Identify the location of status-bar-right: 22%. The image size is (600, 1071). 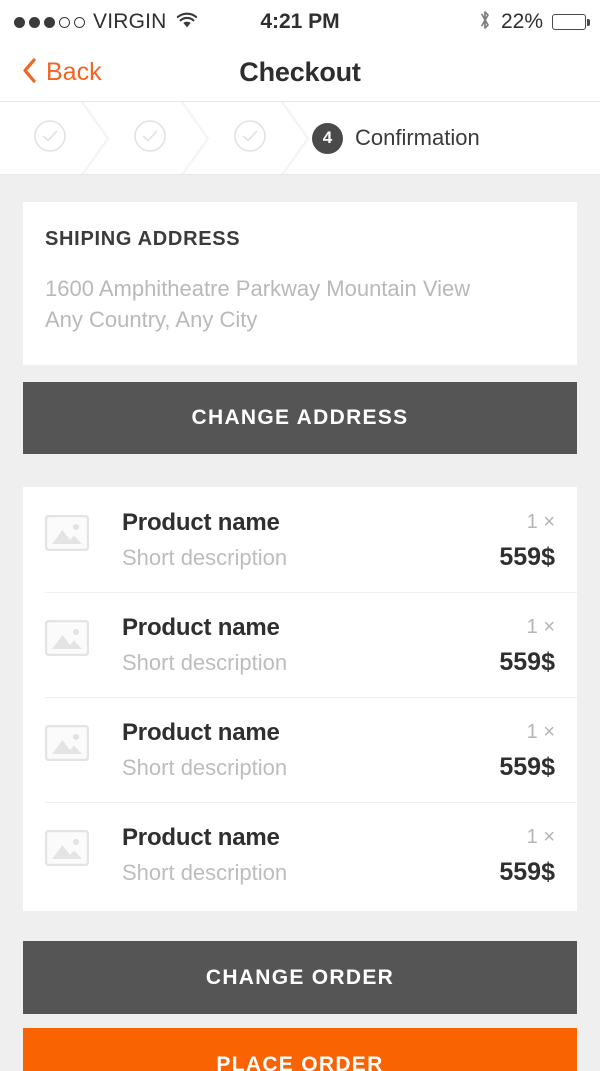
(534, 22).